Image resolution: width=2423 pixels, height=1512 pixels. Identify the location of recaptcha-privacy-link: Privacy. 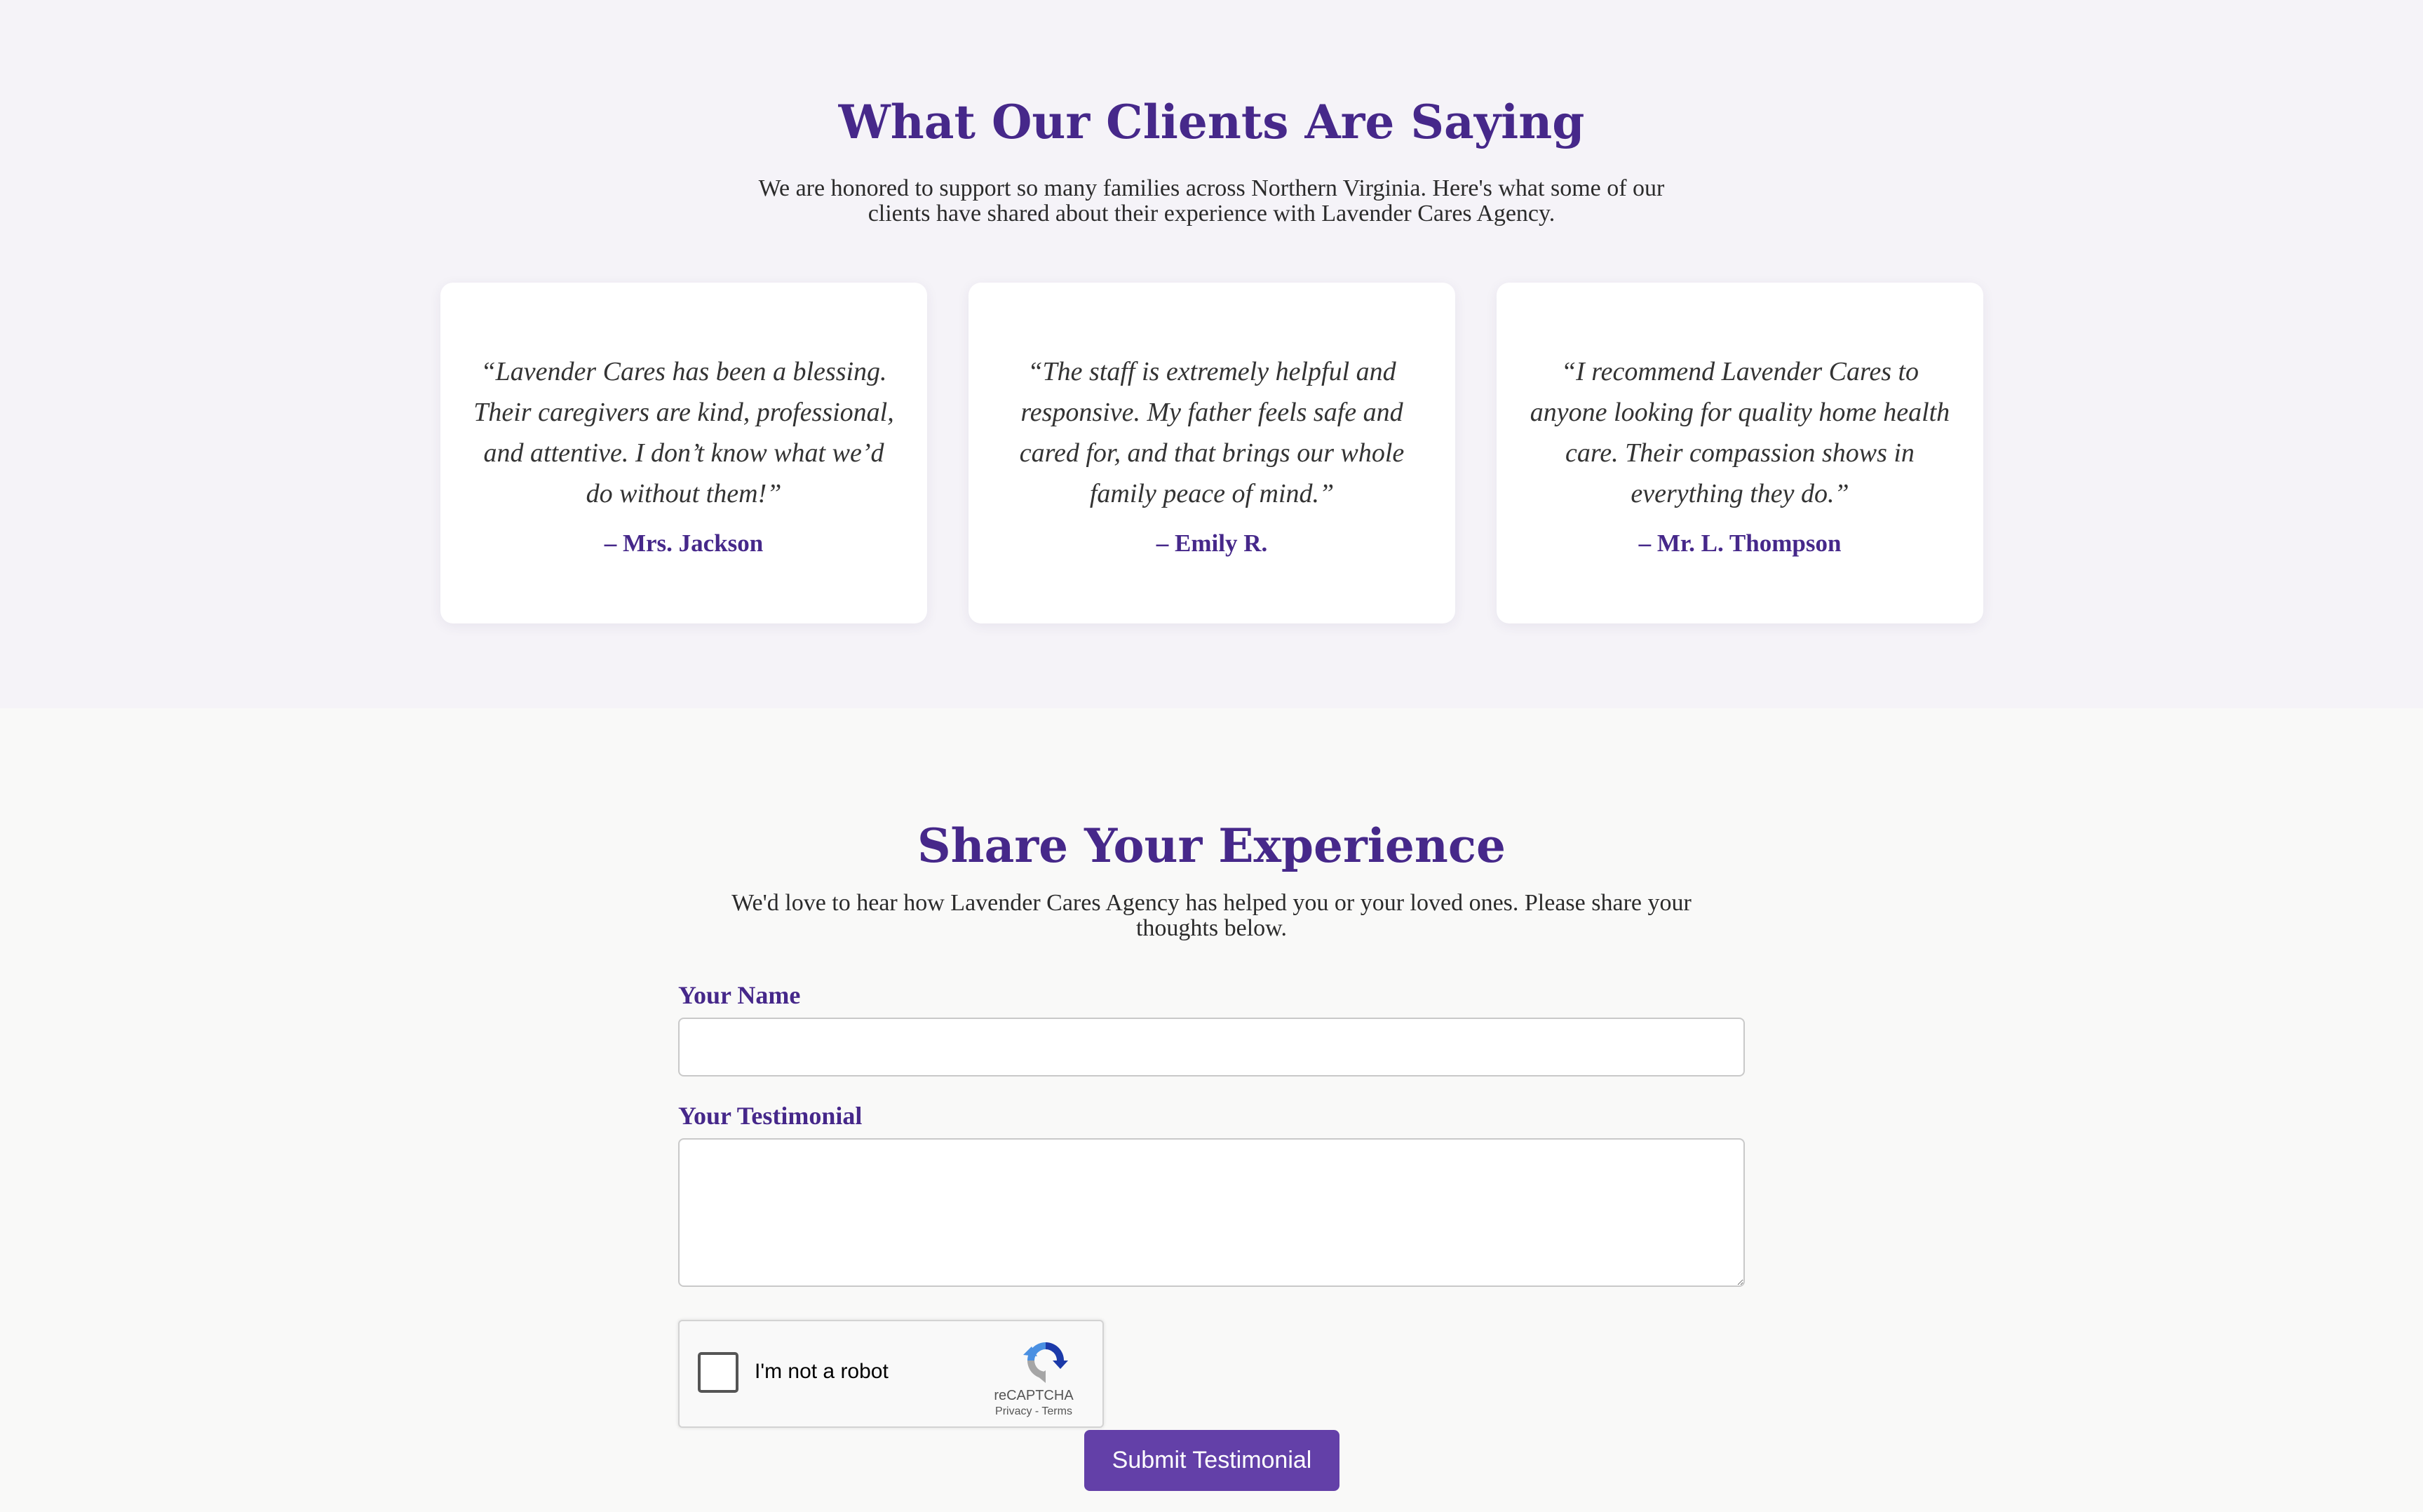
(1014, 1411).